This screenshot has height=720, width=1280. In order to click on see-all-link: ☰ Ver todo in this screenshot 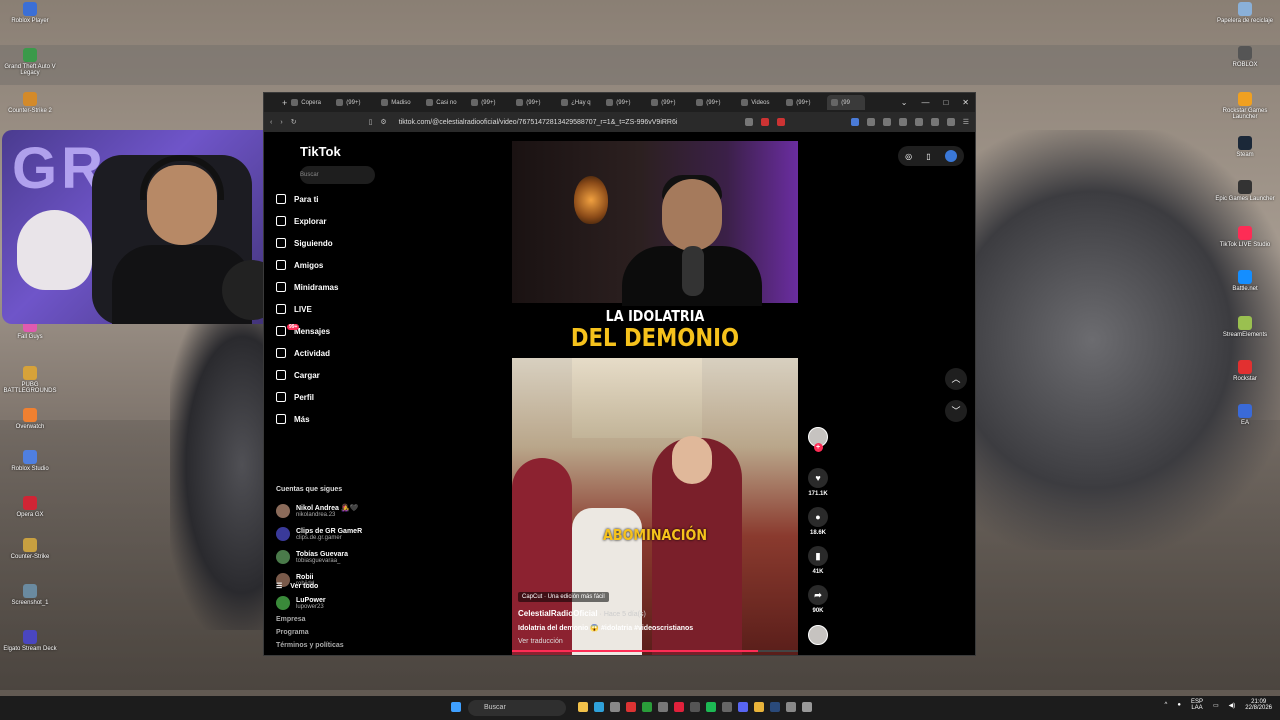, I will do `click(297, 586)`.